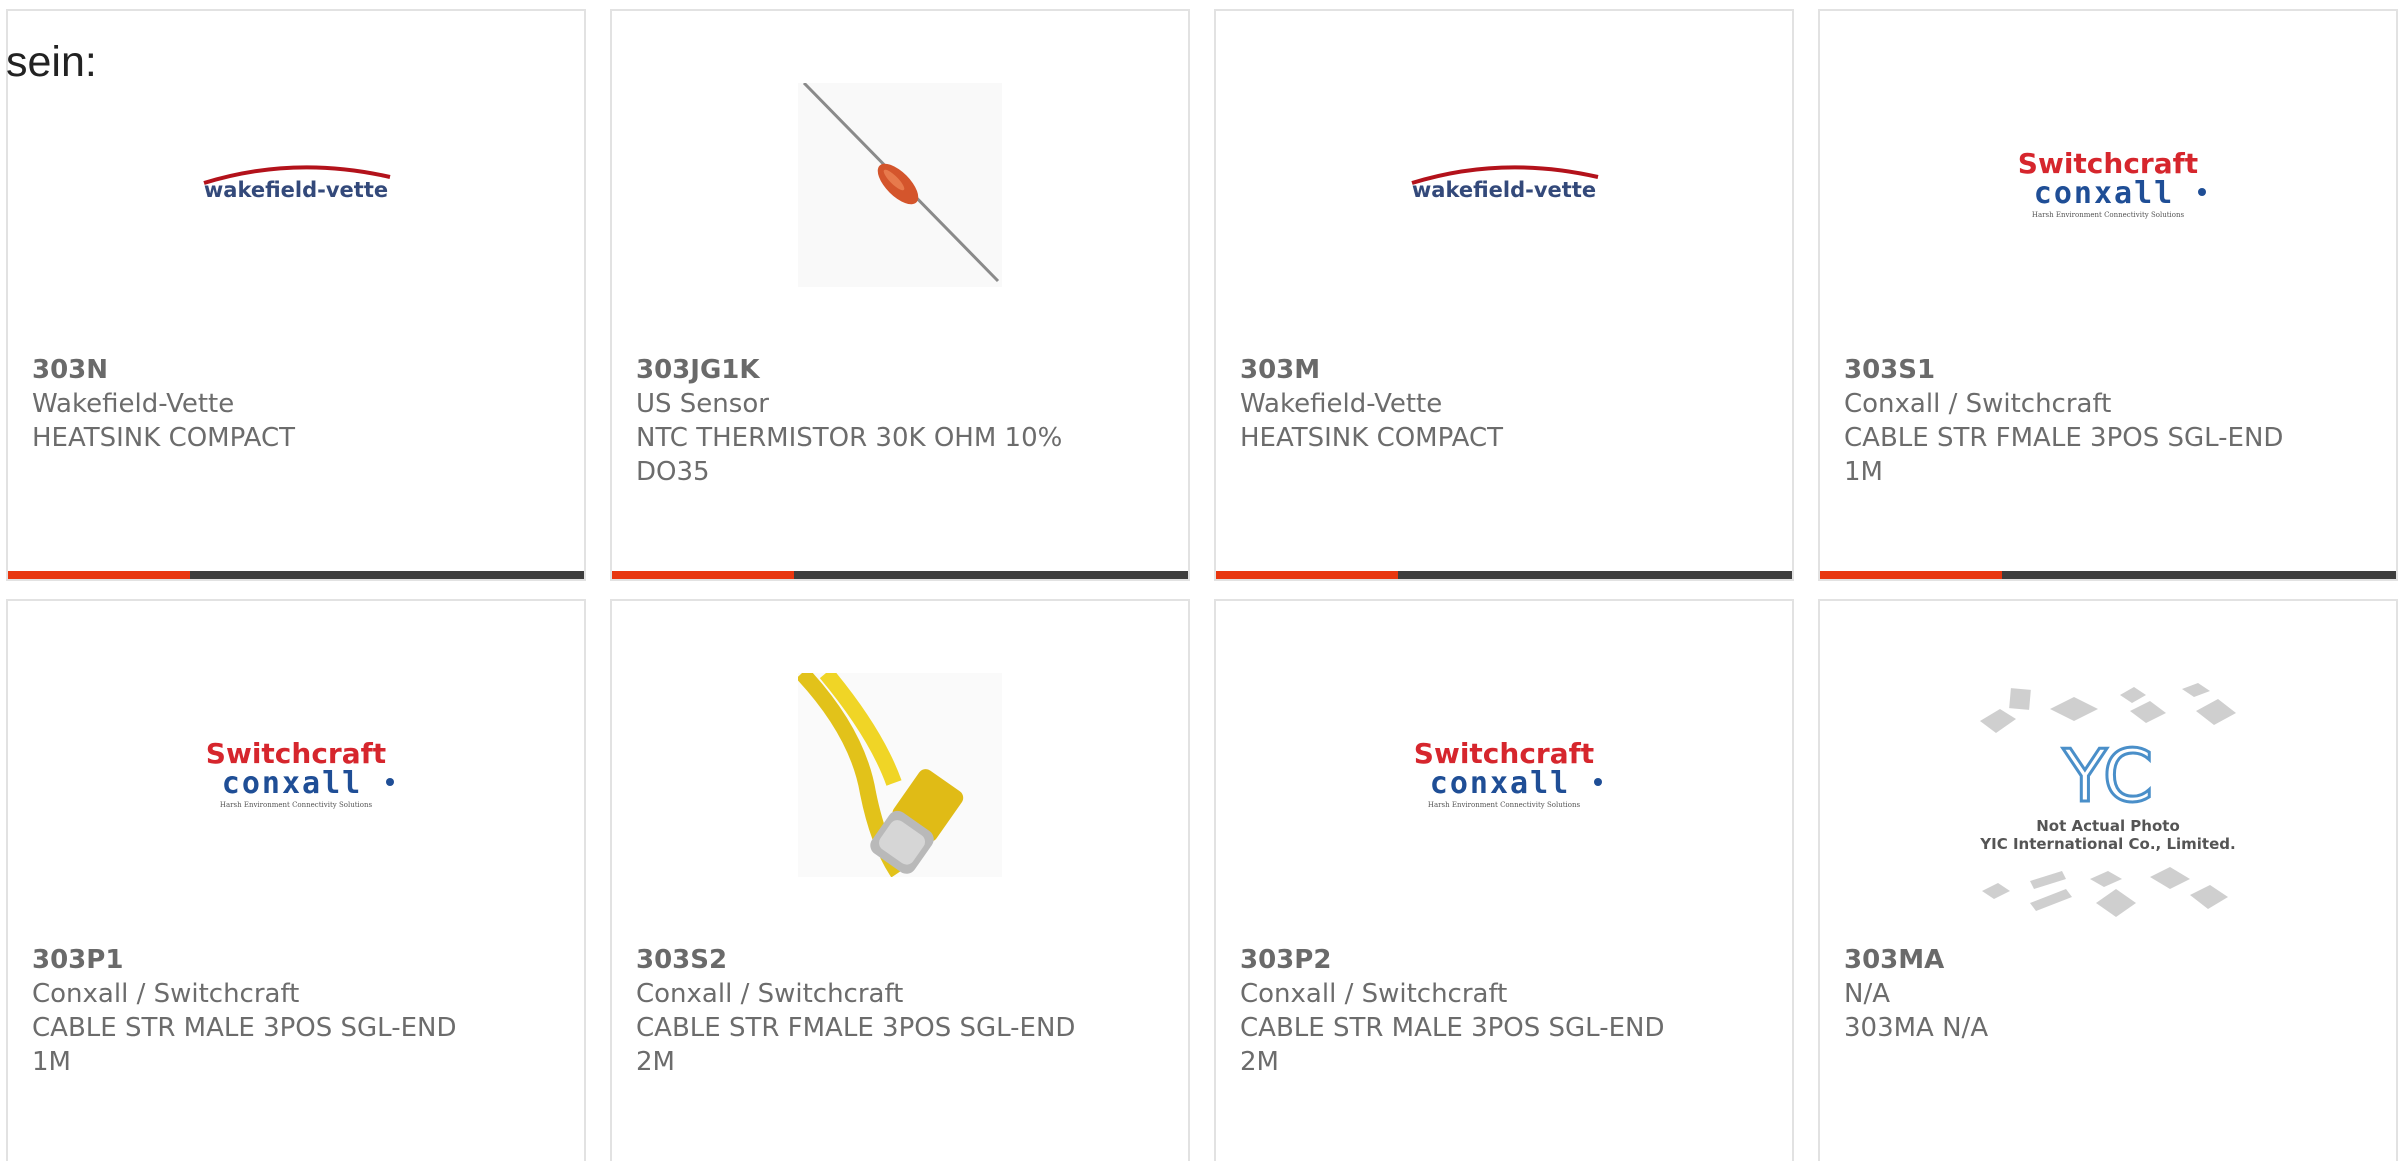 Image resolution: width=2400 pixels, height=1161 pixels. I want to click on product-info: 303MA N/A 303MA N/A, so click(2108, 994).